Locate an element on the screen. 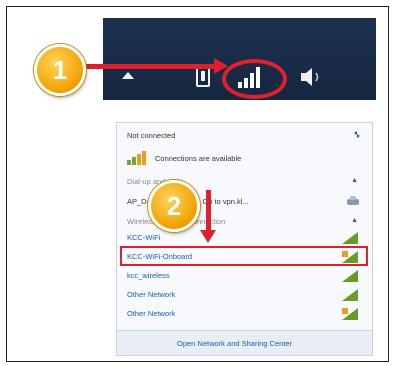 The image size is (399, 366). network-name: KCC-WiFi is located at coordinates (144, 237).